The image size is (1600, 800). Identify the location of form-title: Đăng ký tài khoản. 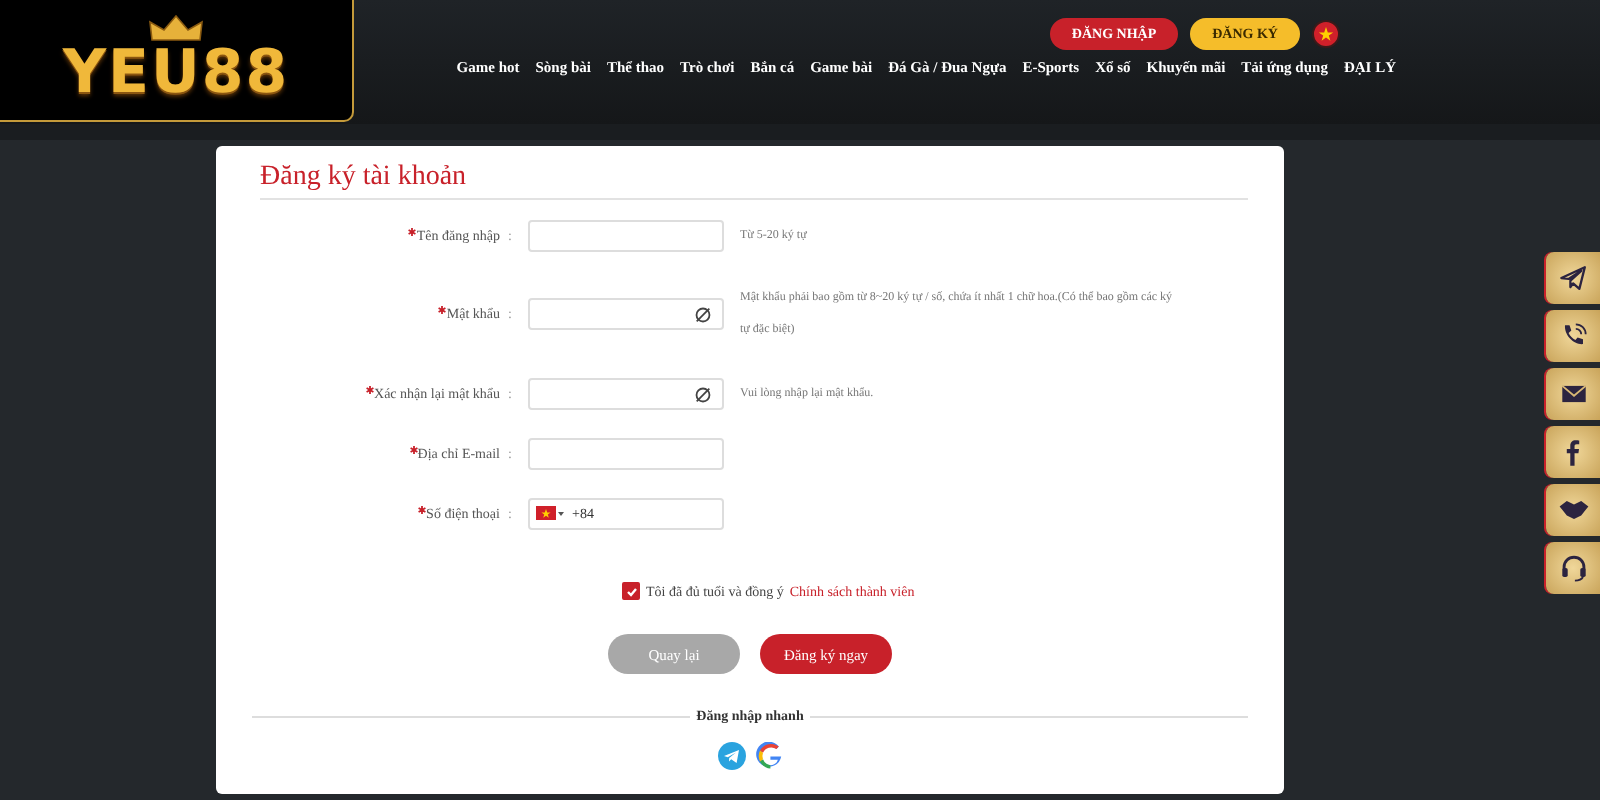
(754, 181).